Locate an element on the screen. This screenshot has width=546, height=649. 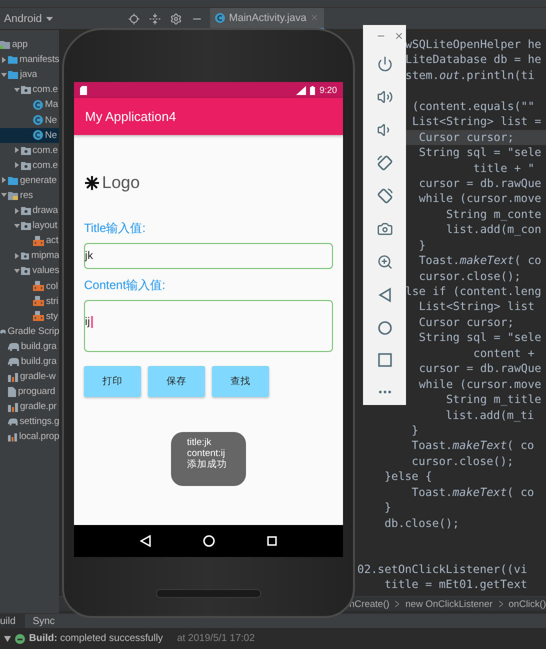
view-selector: Android is located at coordinates (23, 18).